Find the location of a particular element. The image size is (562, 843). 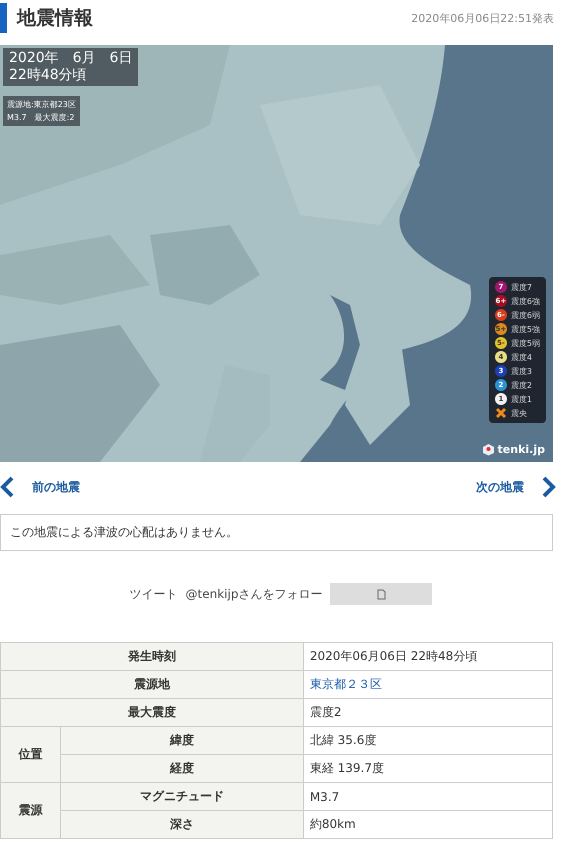

row-header: 緯度 is located at coordinates (182, 740).